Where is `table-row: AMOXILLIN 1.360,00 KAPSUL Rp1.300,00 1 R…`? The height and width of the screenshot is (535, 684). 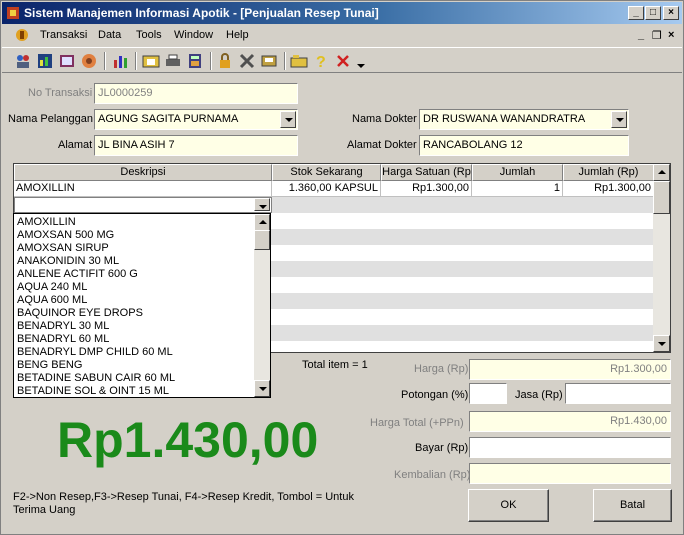
table-row: AMOXILLIN 1.360,00 KAPSUL Rp1.300,00 1 R… is located at coordinates (334, 189).